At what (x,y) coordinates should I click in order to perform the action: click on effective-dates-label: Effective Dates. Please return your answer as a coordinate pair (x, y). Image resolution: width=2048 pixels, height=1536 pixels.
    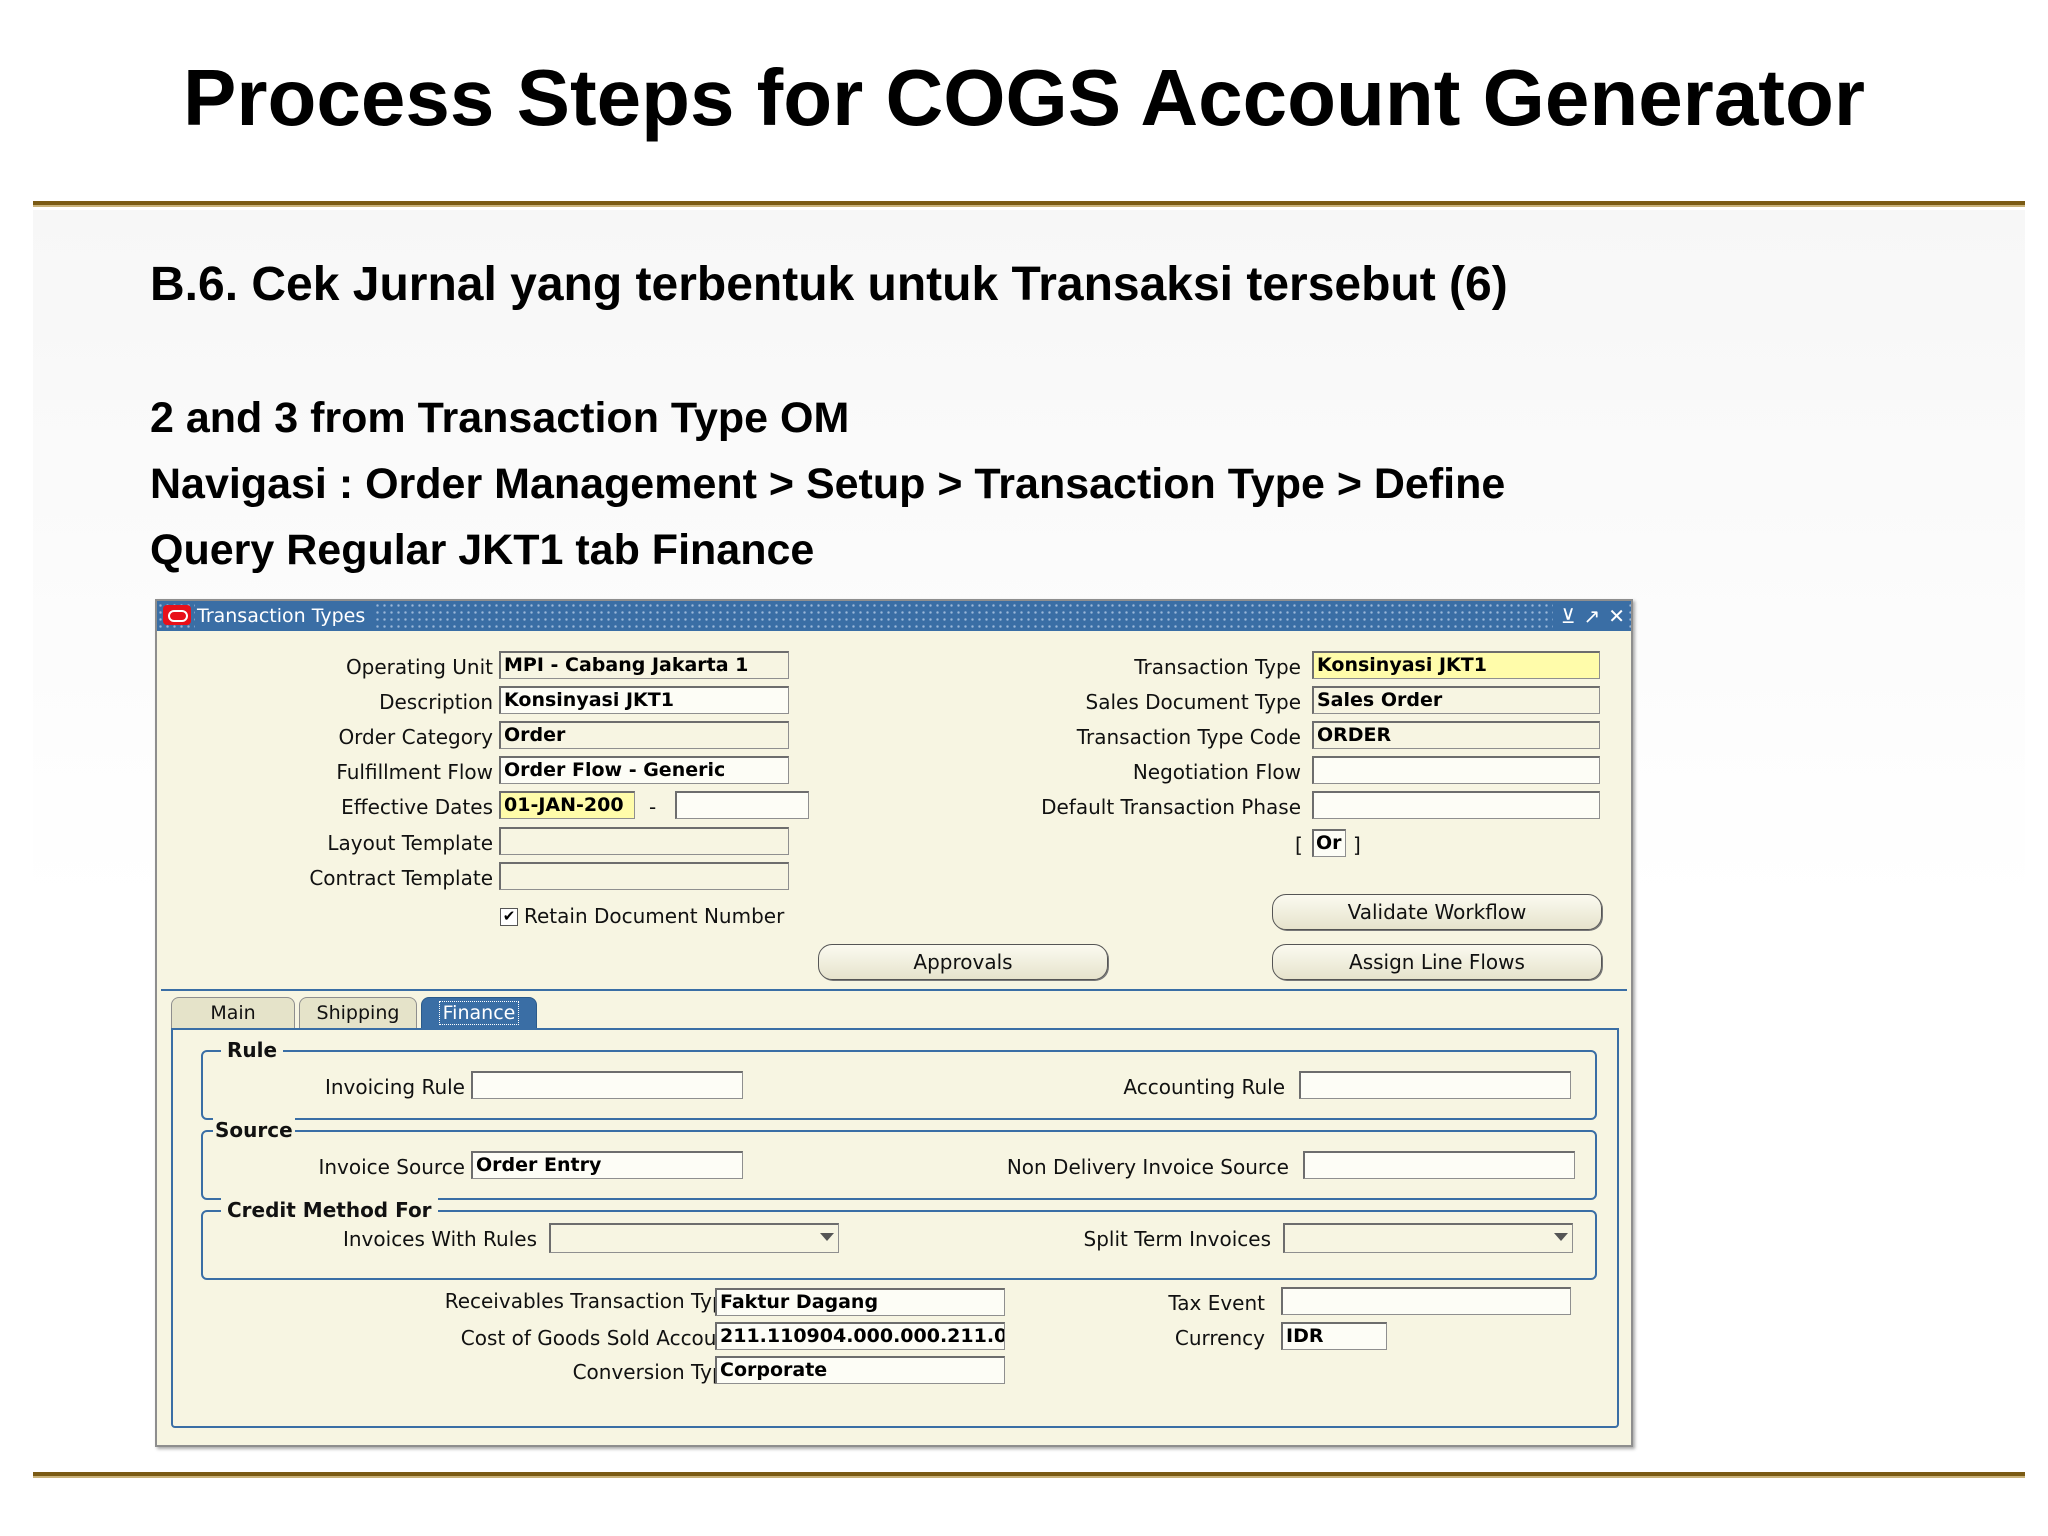
    Looking at the image, I should click on (417, 807).